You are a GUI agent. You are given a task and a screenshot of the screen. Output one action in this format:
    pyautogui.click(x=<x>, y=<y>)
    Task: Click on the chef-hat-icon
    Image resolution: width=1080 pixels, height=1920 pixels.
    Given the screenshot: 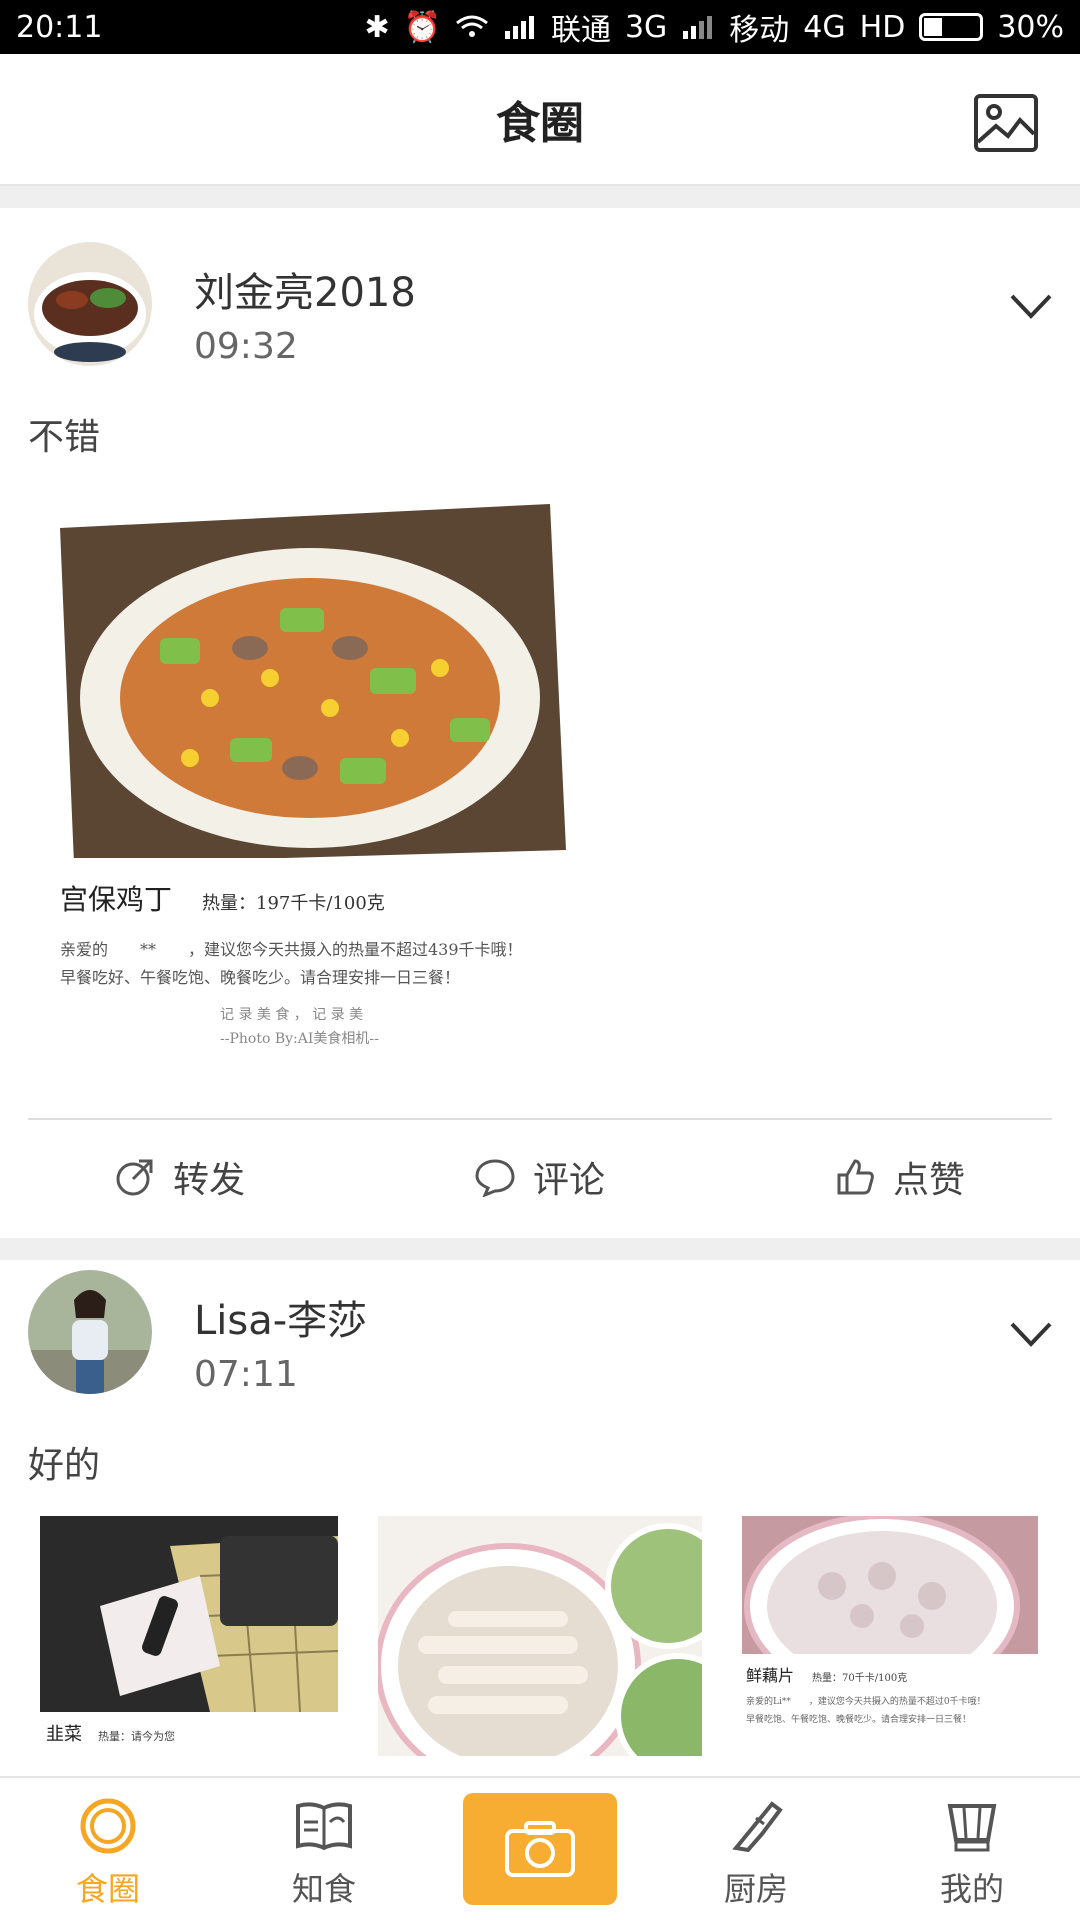 What is the action you would take?
    pyautogui.click(x=972, y=1828)
    